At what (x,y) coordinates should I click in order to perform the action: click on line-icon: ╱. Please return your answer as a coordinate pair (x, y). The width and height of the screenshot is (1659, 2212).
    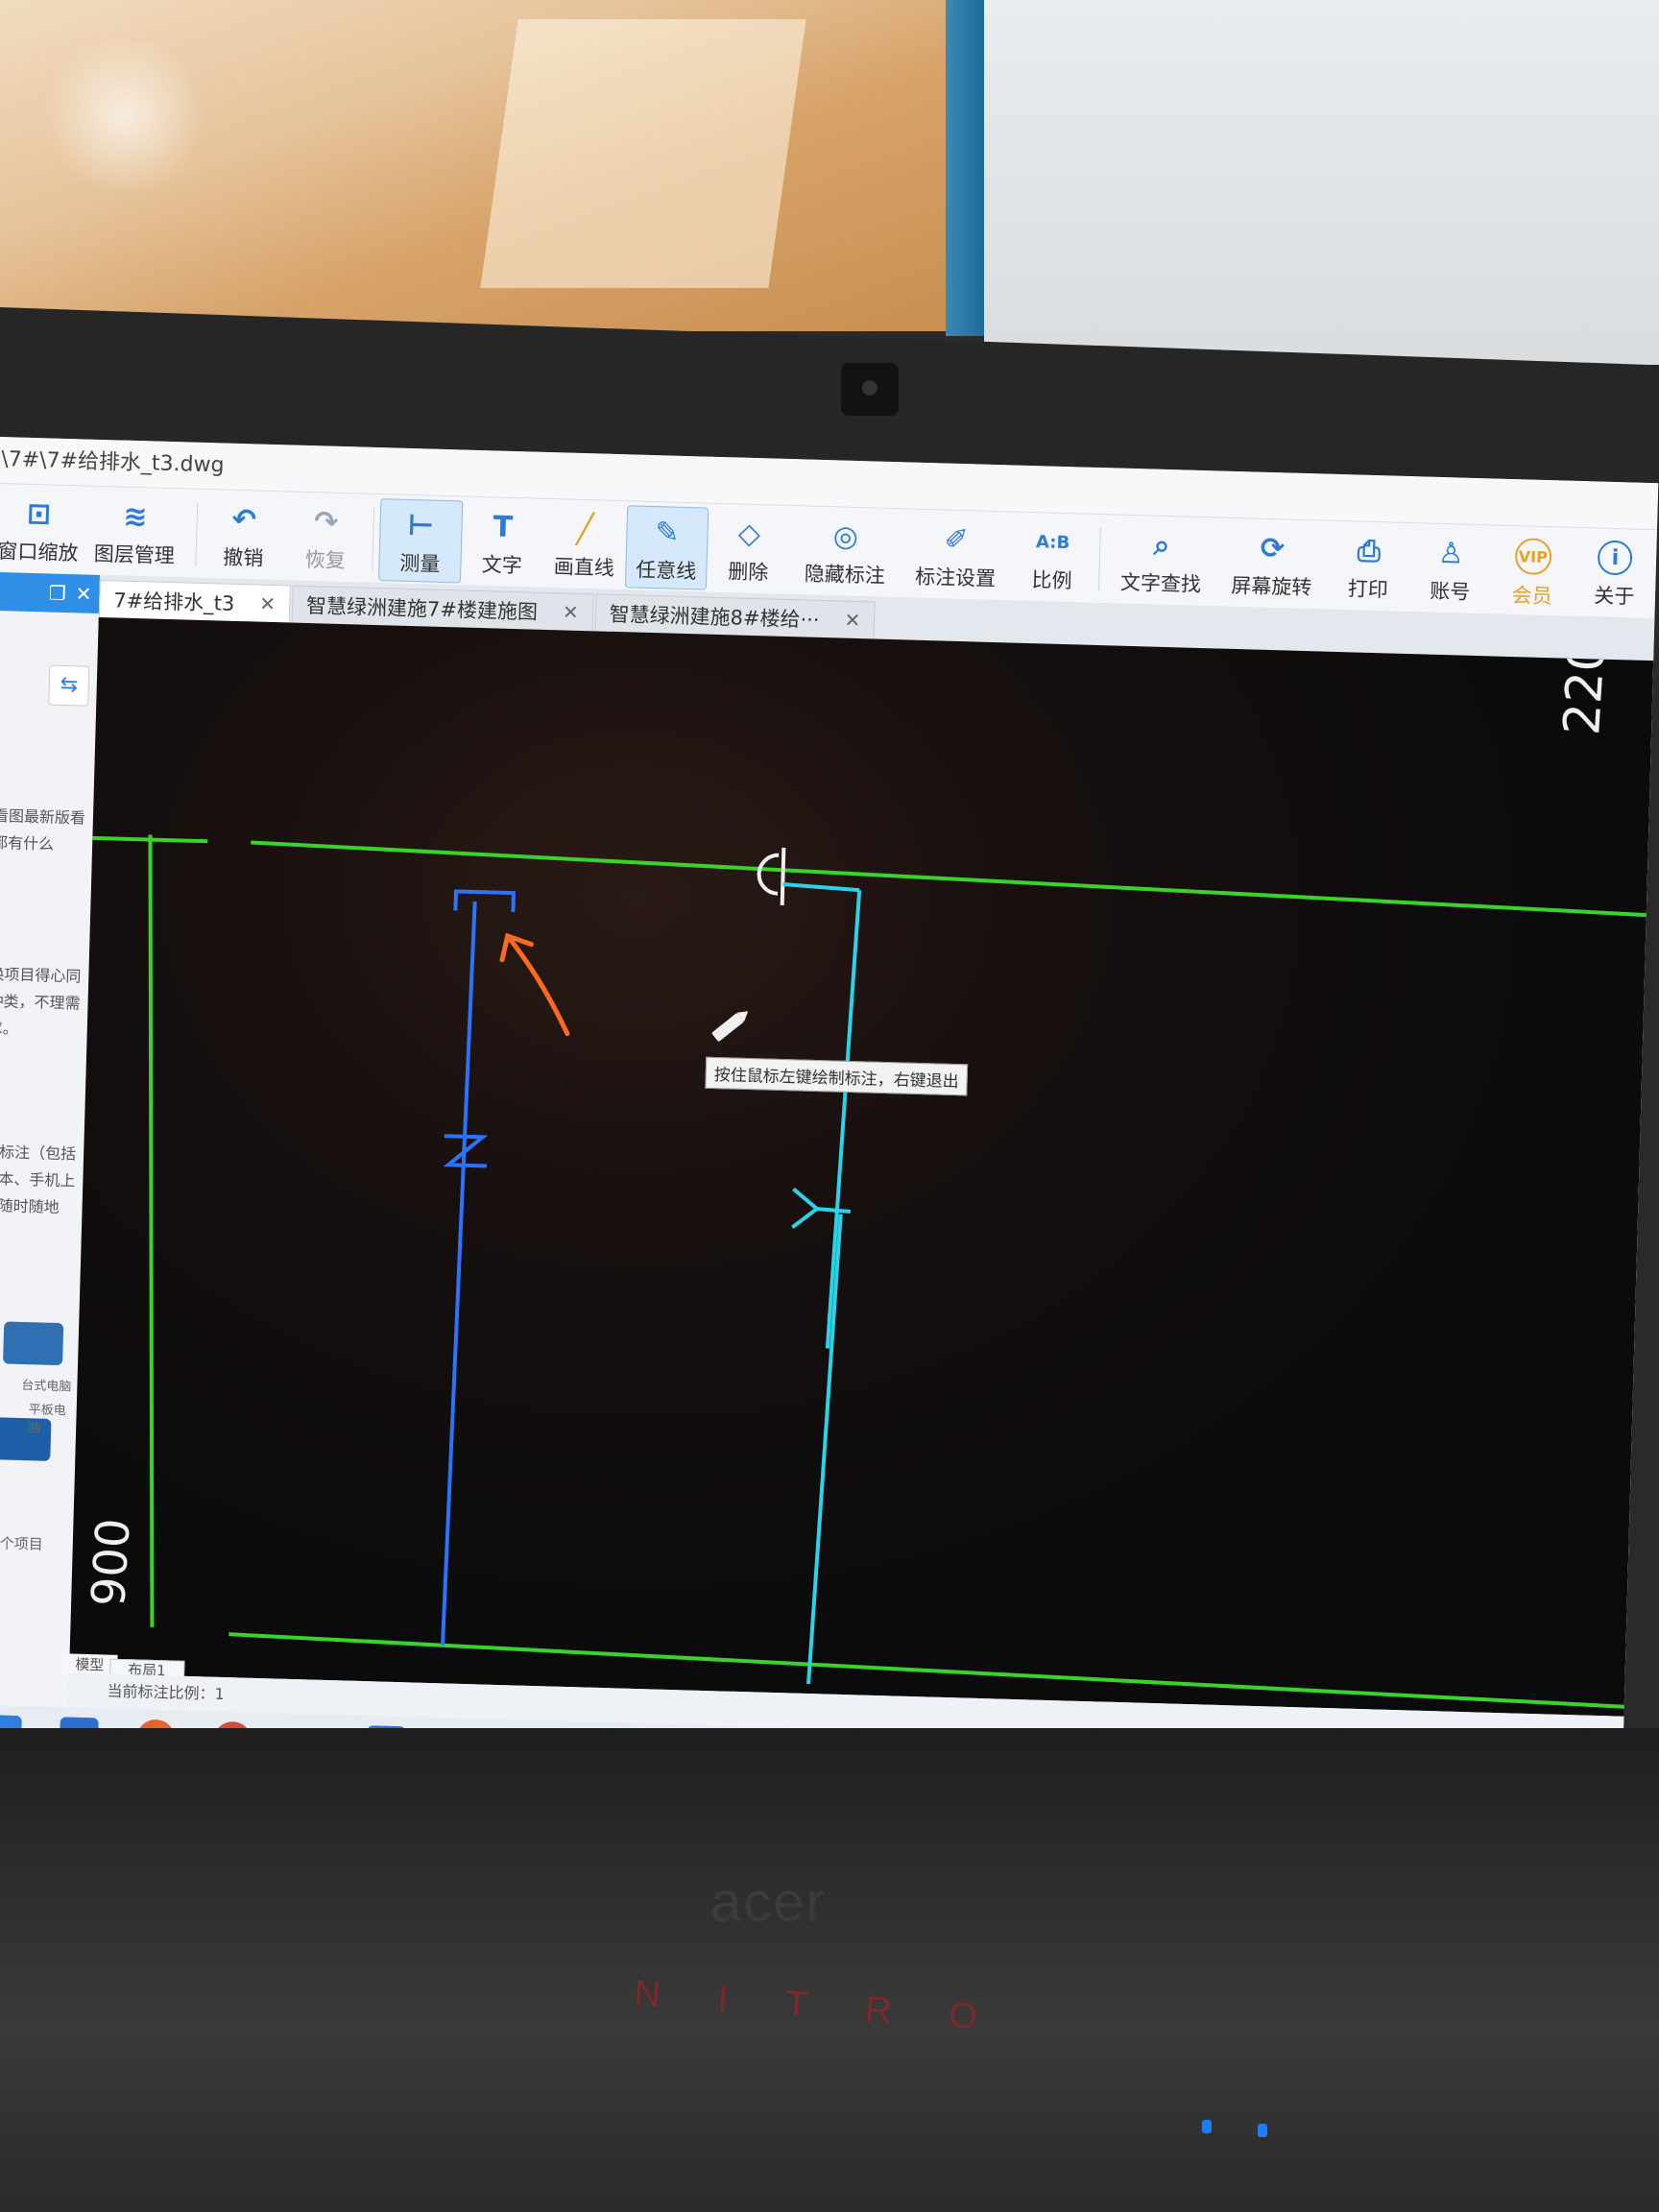
    Looking at the image, I should click on (584, 529).